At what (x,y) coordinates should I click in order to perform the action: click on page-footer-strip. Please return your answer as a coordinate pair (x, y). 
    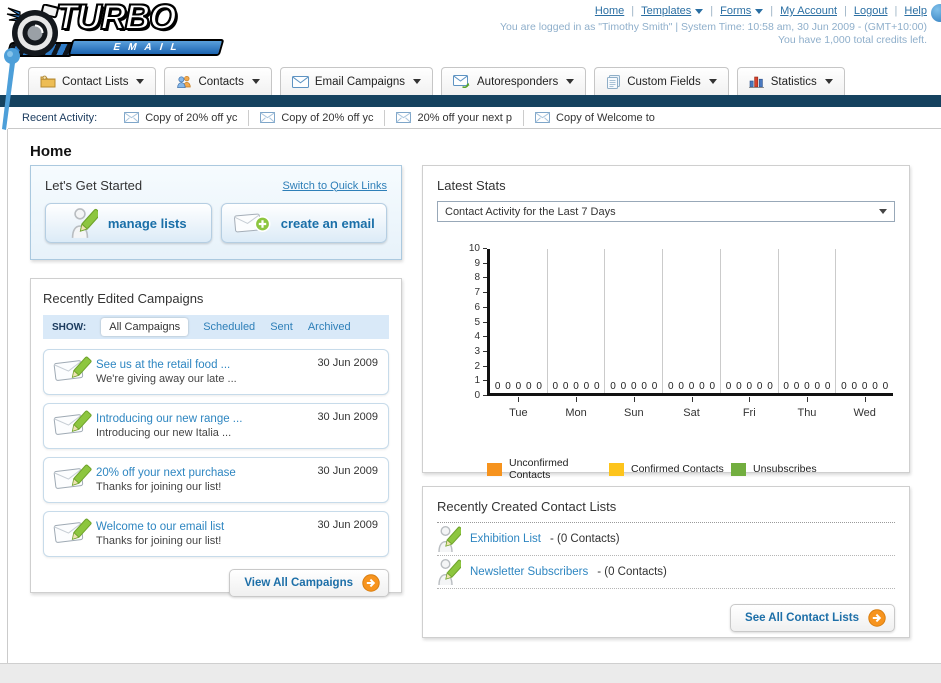
    Looking at the image, I should click on (470, 673).